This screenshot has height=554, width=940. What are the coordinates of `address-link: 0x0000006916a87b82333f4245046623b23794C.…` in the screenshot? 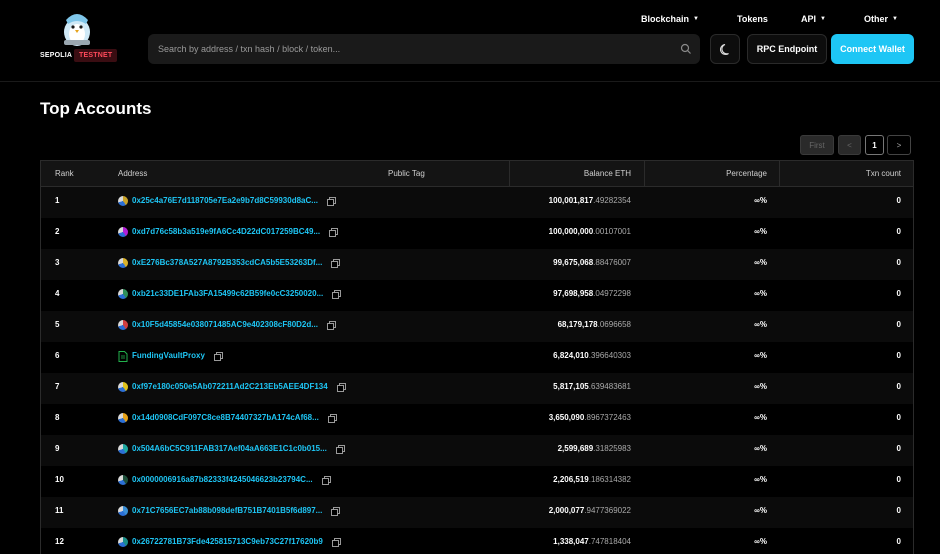 It's located at (222, 480).